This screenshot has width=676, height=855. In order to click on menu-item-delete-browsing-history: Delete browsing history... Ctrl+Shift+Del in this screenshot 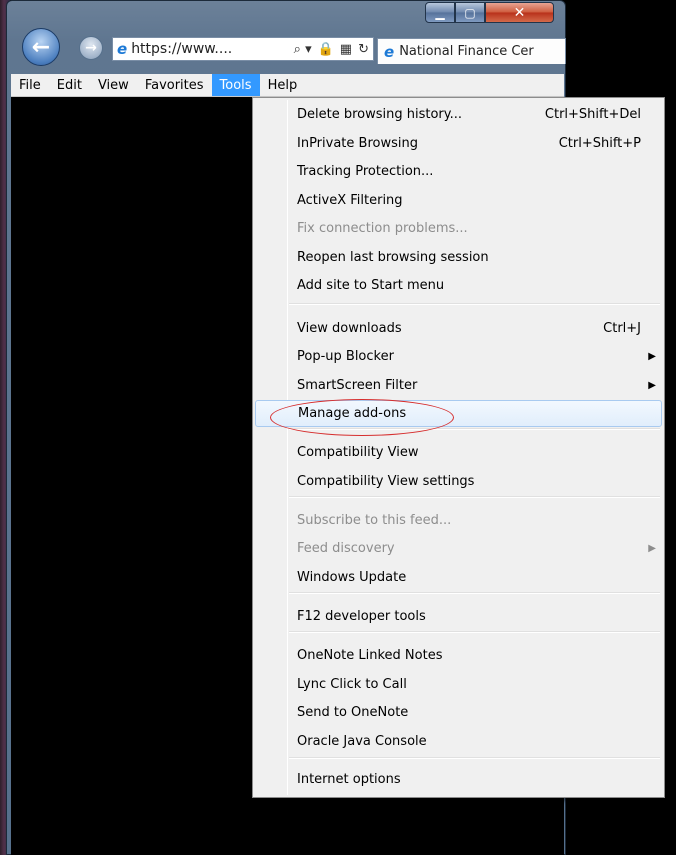, I will do `click(458, 114)`.